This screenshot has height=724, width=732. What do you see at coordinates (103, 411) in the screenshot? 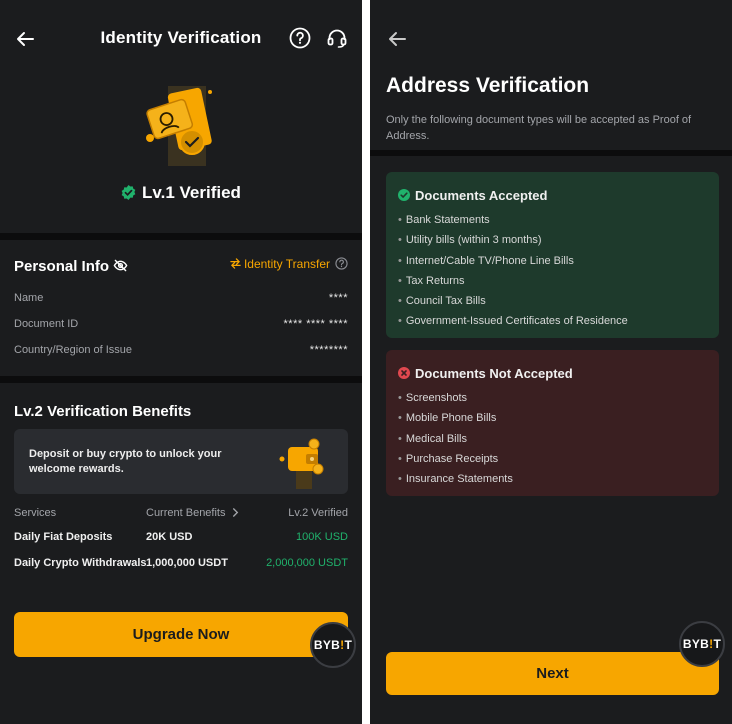
I see `benefits-title: Lv.2 Verification Benefits` at bounding box center [103, 411].